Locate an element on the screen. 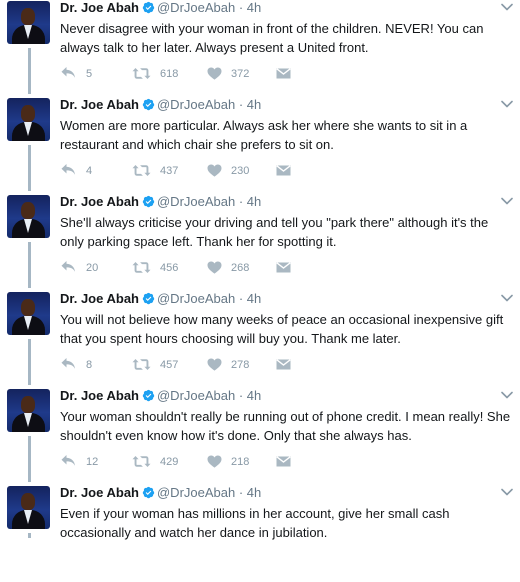 The height and width of the screenshot is (582, 520). retweet-button: 457 is located at coordinates (155, 365).